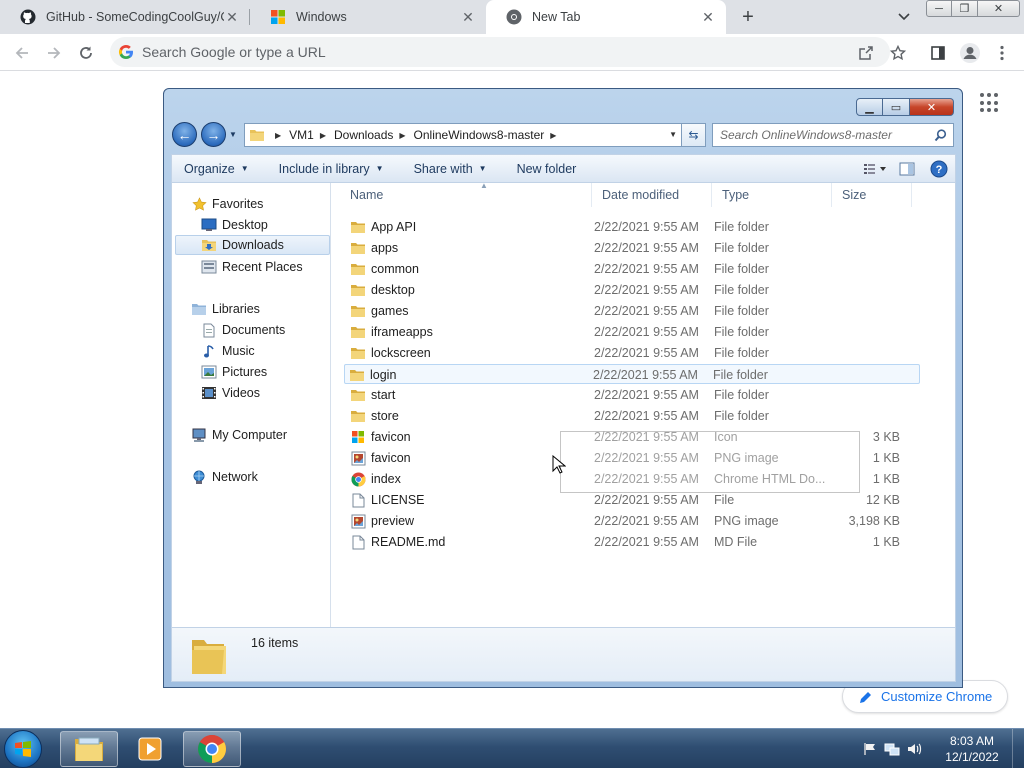 Image resolution: width=1024 pixels, height=768 pixels. Describe the element at coordinates (633, 458) in the screenshot. I see `file-row: favicon 2/22/2021 9:55 AM PNG image 1 KB` at that location.